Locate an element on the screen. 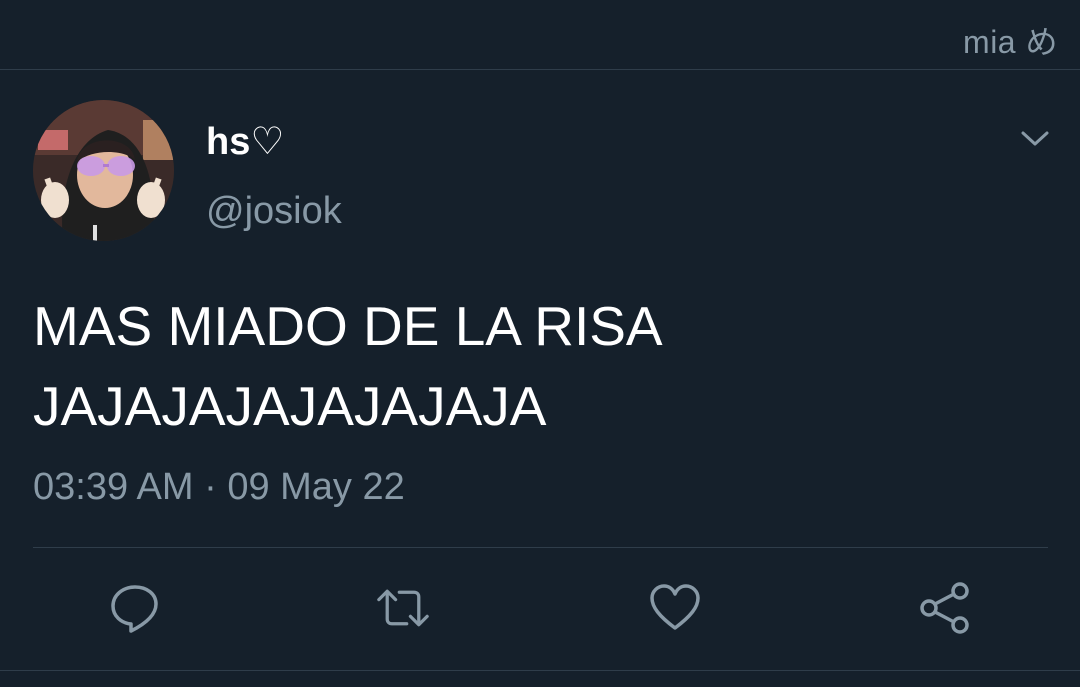 This screenshot has width=1080, height=687. like-button is located at coordinates (675, 608).